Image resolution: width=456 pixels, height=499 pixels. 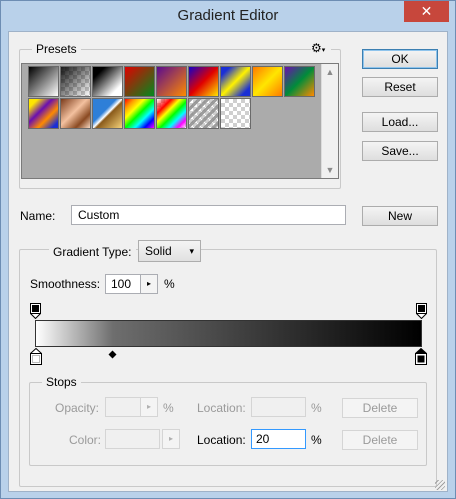 I want to click on window-title: Gradient Editor, so click(x=228, y=15).